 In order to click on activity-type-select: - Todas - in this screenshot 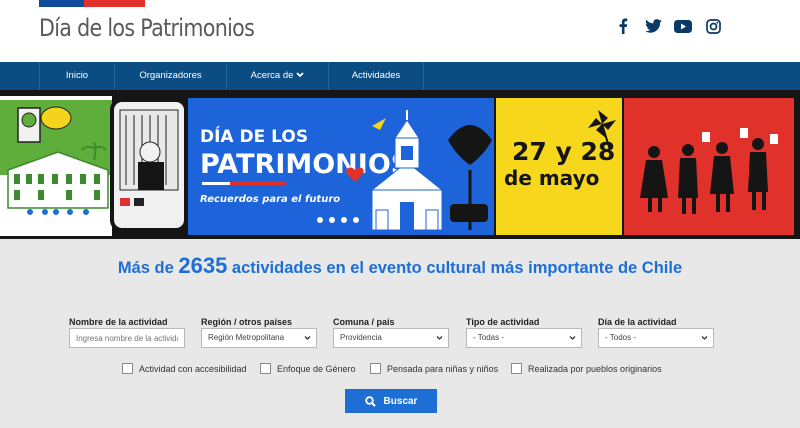, I will do `click(524, 338)`.